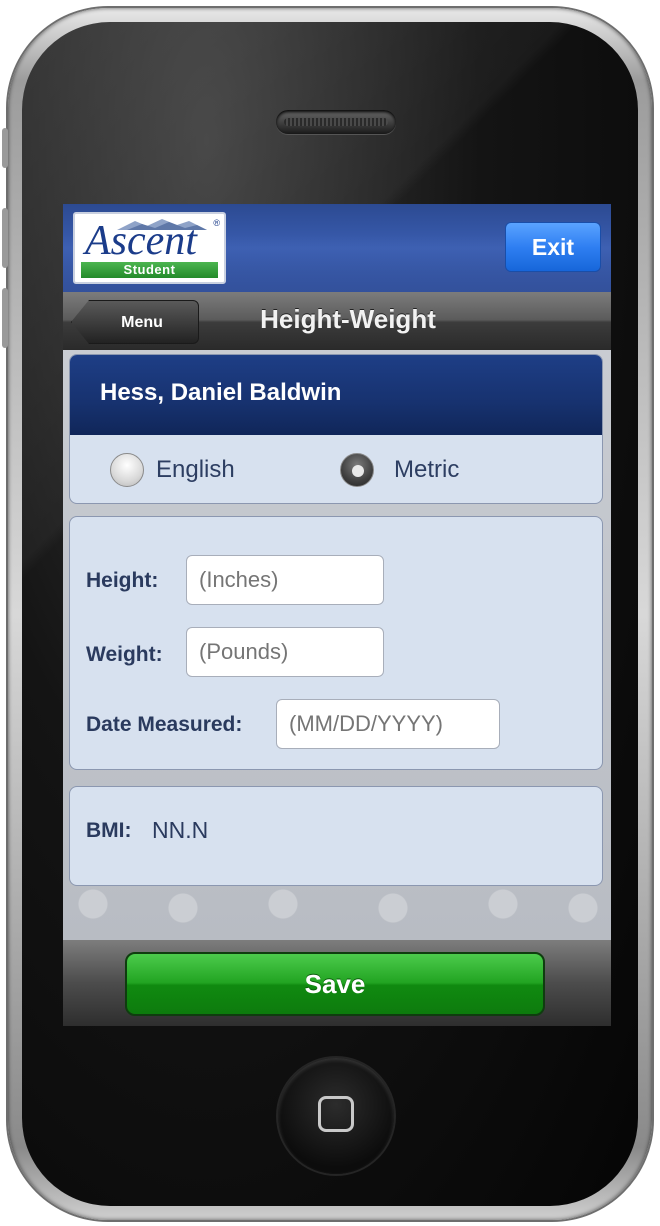 The width and height of the screenshot is (660, 1226). What do you see at coordinates (195, 469) in the screenshot?
I see `radio-english-label: English` at bounding box center [195, 469].